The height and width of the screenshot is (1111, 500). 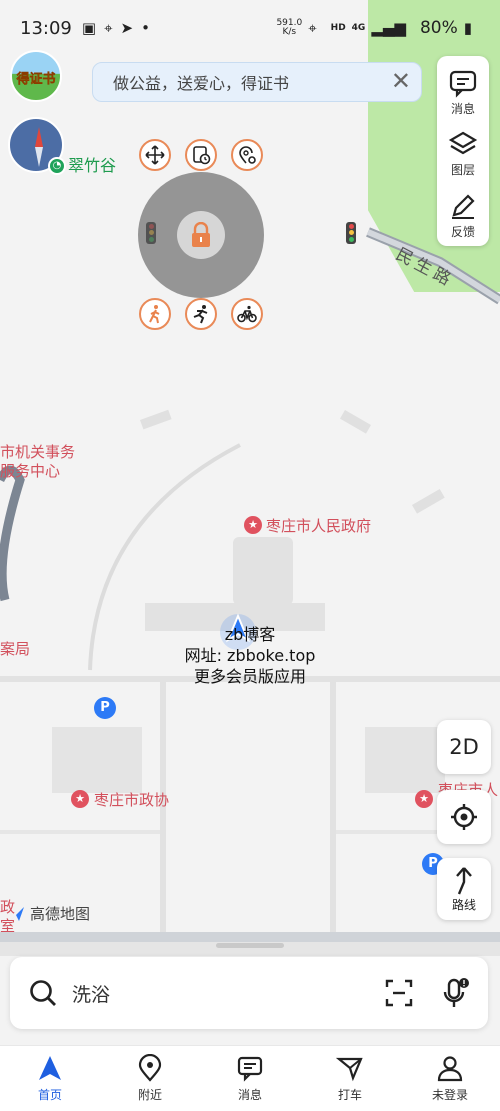 I want to click on nav-home: 首页, so click(x=50, y=1078).